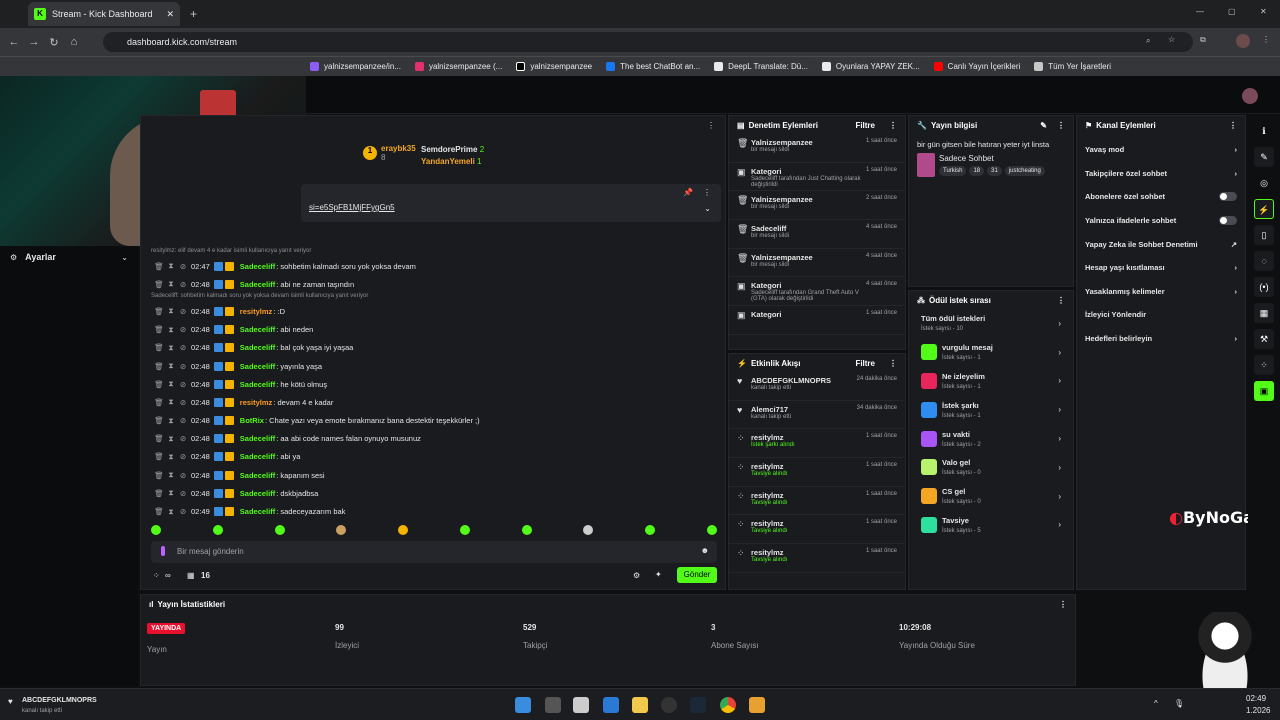 The image size is (1280, 720). I want to click on bookmark-item: Canlı Yayın İçerikleri, so click(976, 66).